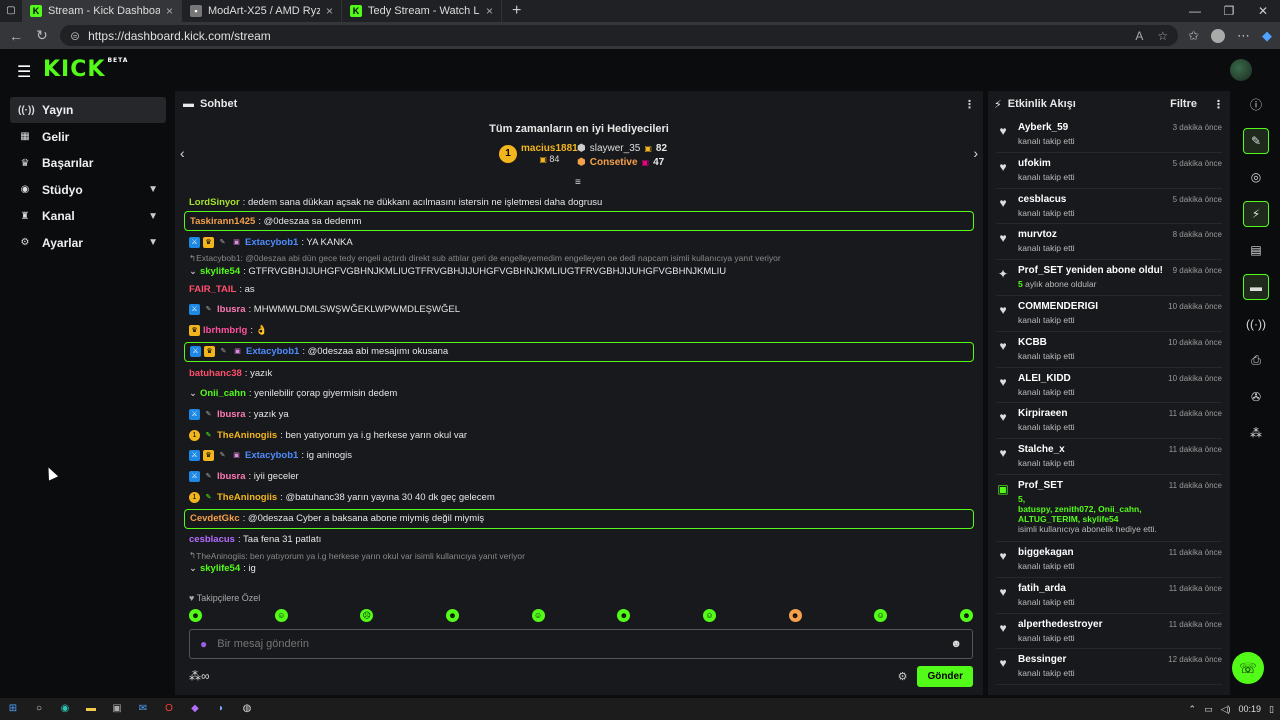 Image resolution: width=1280 pixels, height=720 pixels. What do you see at coordinates (1271, 709) in the screenshot?
I see `notifications-icon: ▯` at bounding box center [1271, 709].